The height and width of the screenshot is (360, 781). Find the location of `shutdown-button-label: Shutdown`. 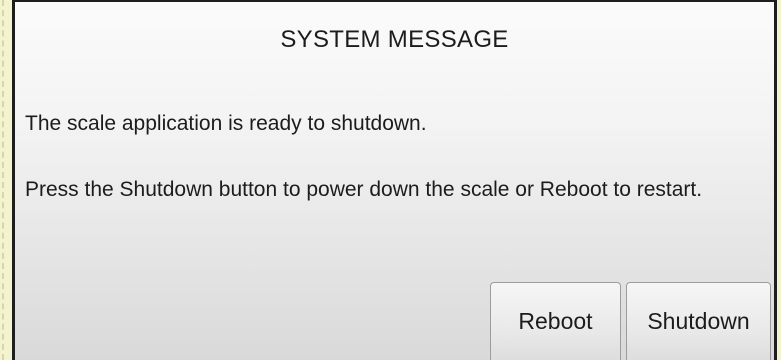

shutdown-button-label: Shutdown is located at coordinates (698, 320).